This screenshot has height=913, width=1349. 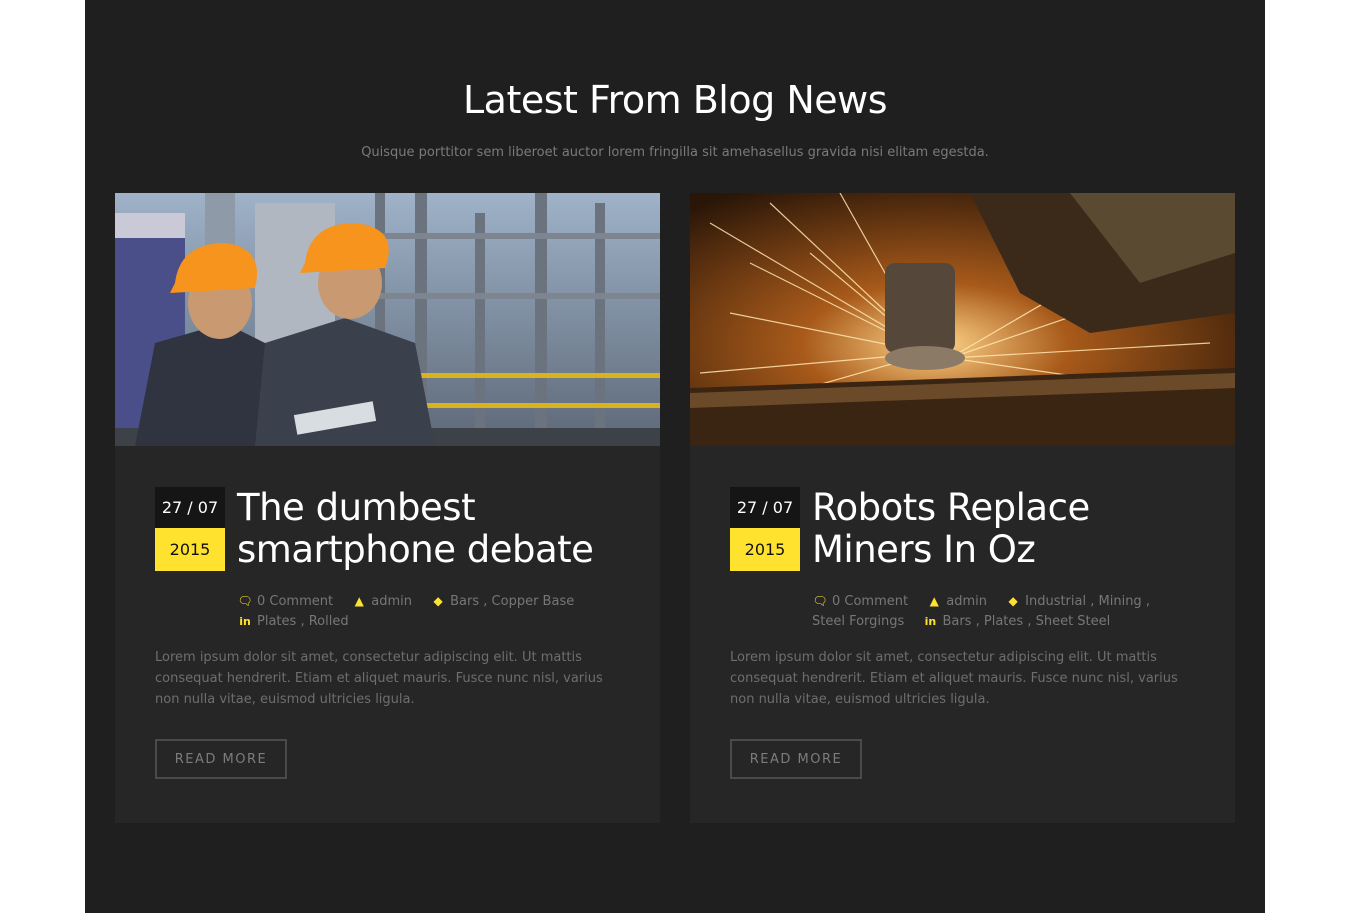 What do you see at coordinates (1115, 601) in the screenshot?
I see `category-link: , Mining` at bounding box center [1115, 601].